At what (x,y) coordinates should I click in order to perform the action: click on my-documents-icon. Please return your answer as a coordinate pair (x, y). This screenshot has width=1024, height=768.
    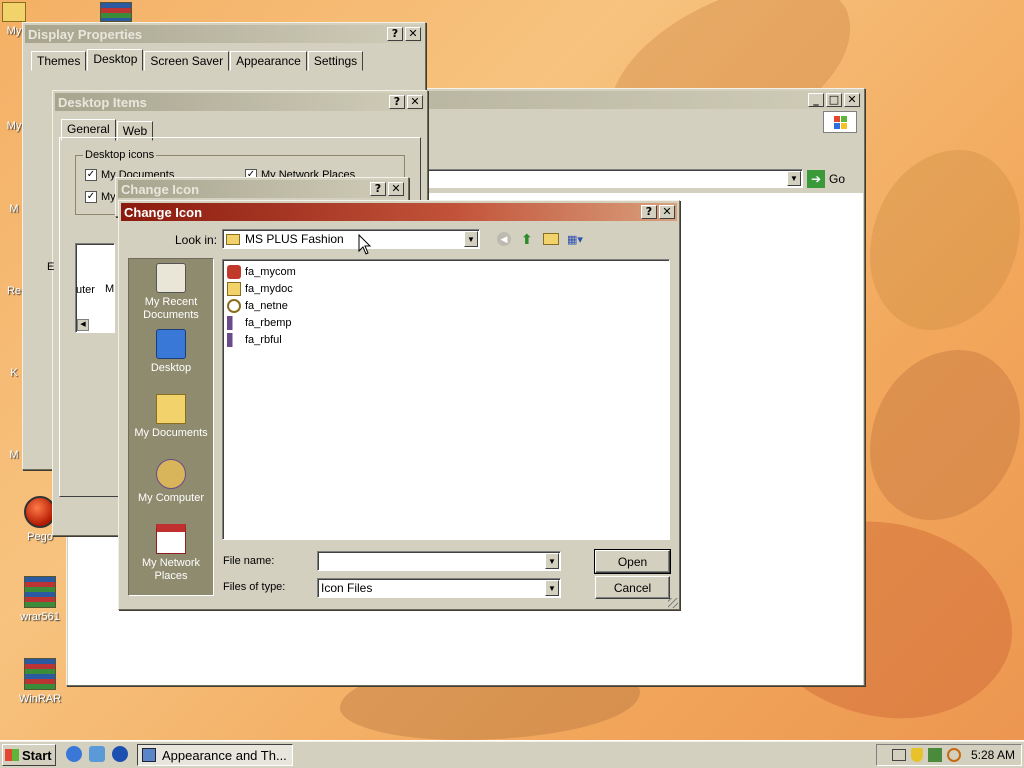
    Looking at the image, I should click on (171, 409).